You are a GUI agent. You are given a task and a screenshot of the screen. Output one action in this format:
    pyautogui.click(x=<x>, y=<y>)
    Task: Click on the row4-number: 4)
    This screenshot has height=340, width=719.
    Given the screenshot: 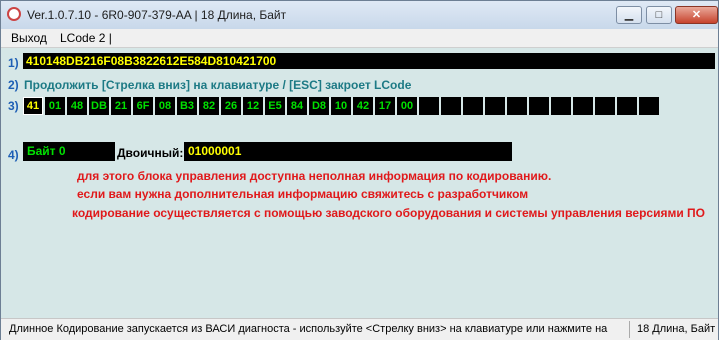 What is the action you would take?
    pyautogui.click(x=13, y=155)
    